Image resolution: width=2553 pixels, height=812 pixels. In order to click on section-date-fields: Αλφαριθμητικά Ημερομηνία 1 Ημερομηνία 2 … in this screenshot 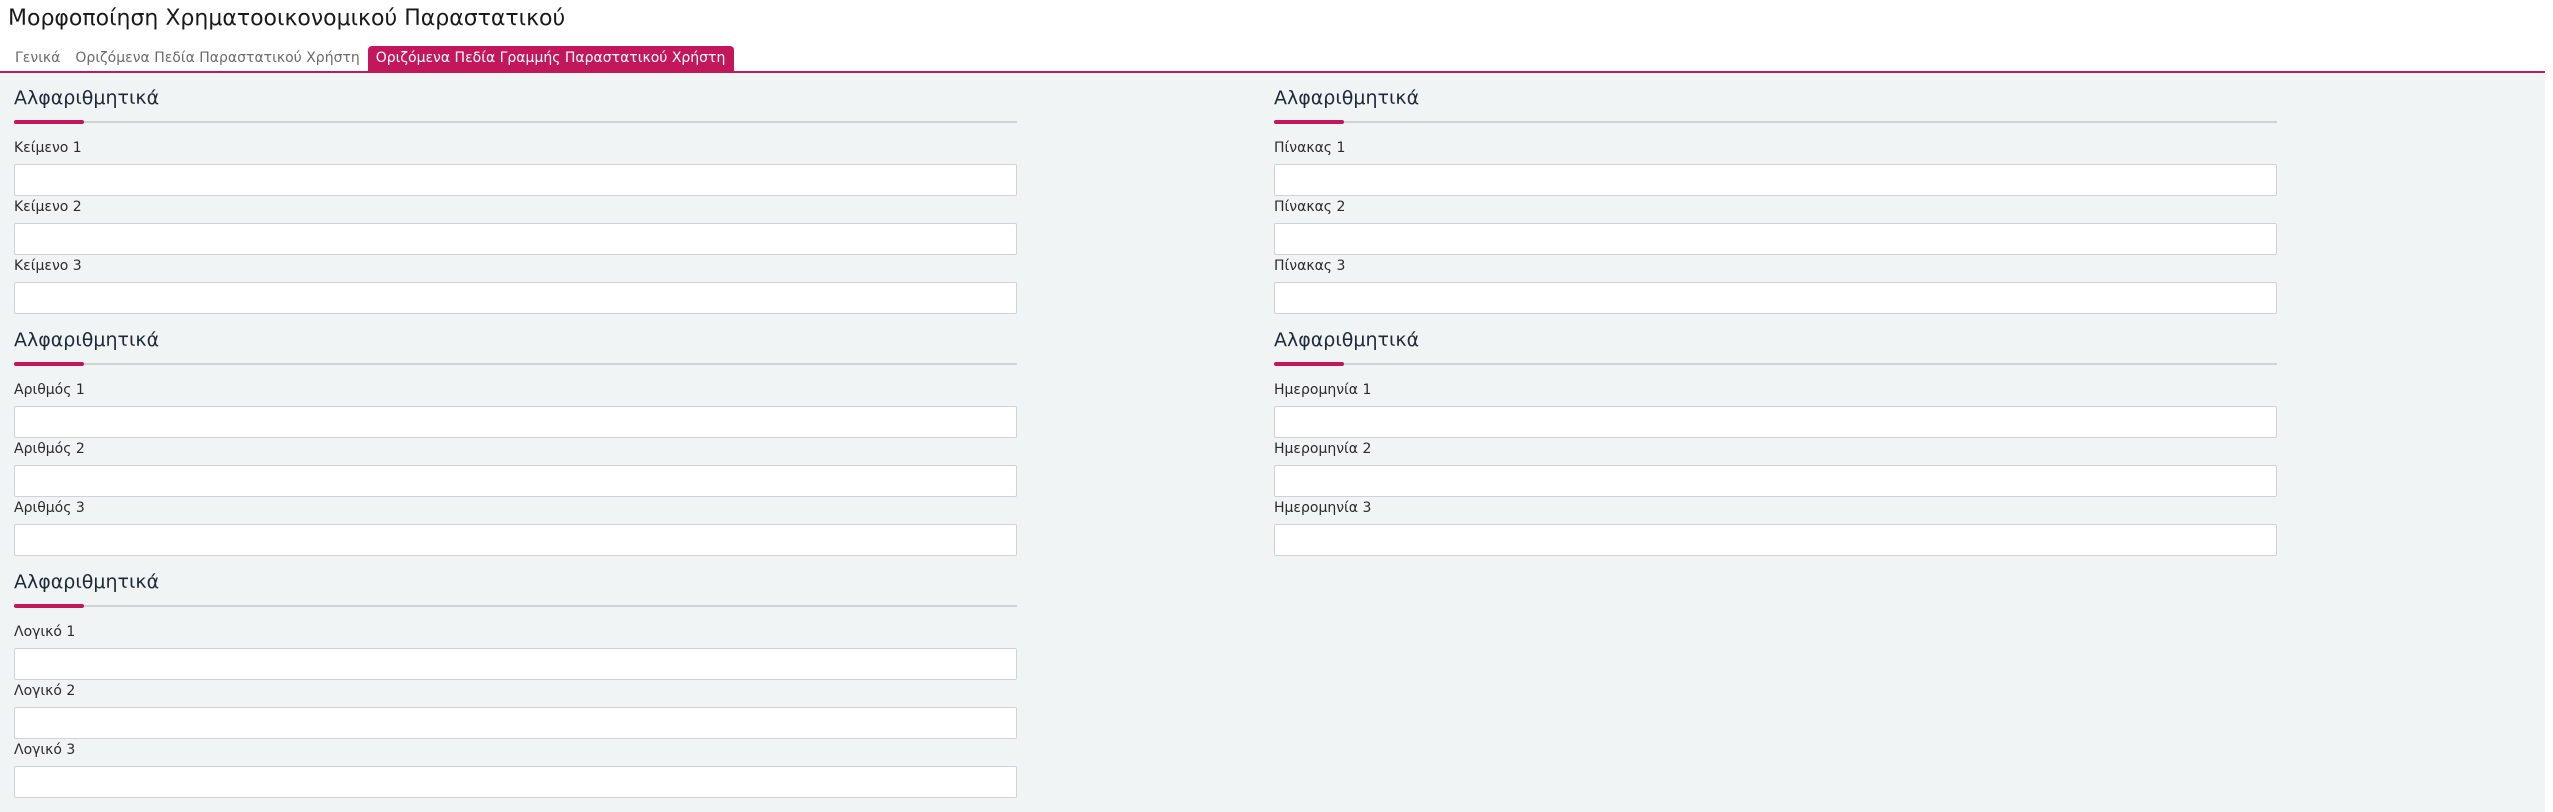, I will do `click(1775, 436)`.